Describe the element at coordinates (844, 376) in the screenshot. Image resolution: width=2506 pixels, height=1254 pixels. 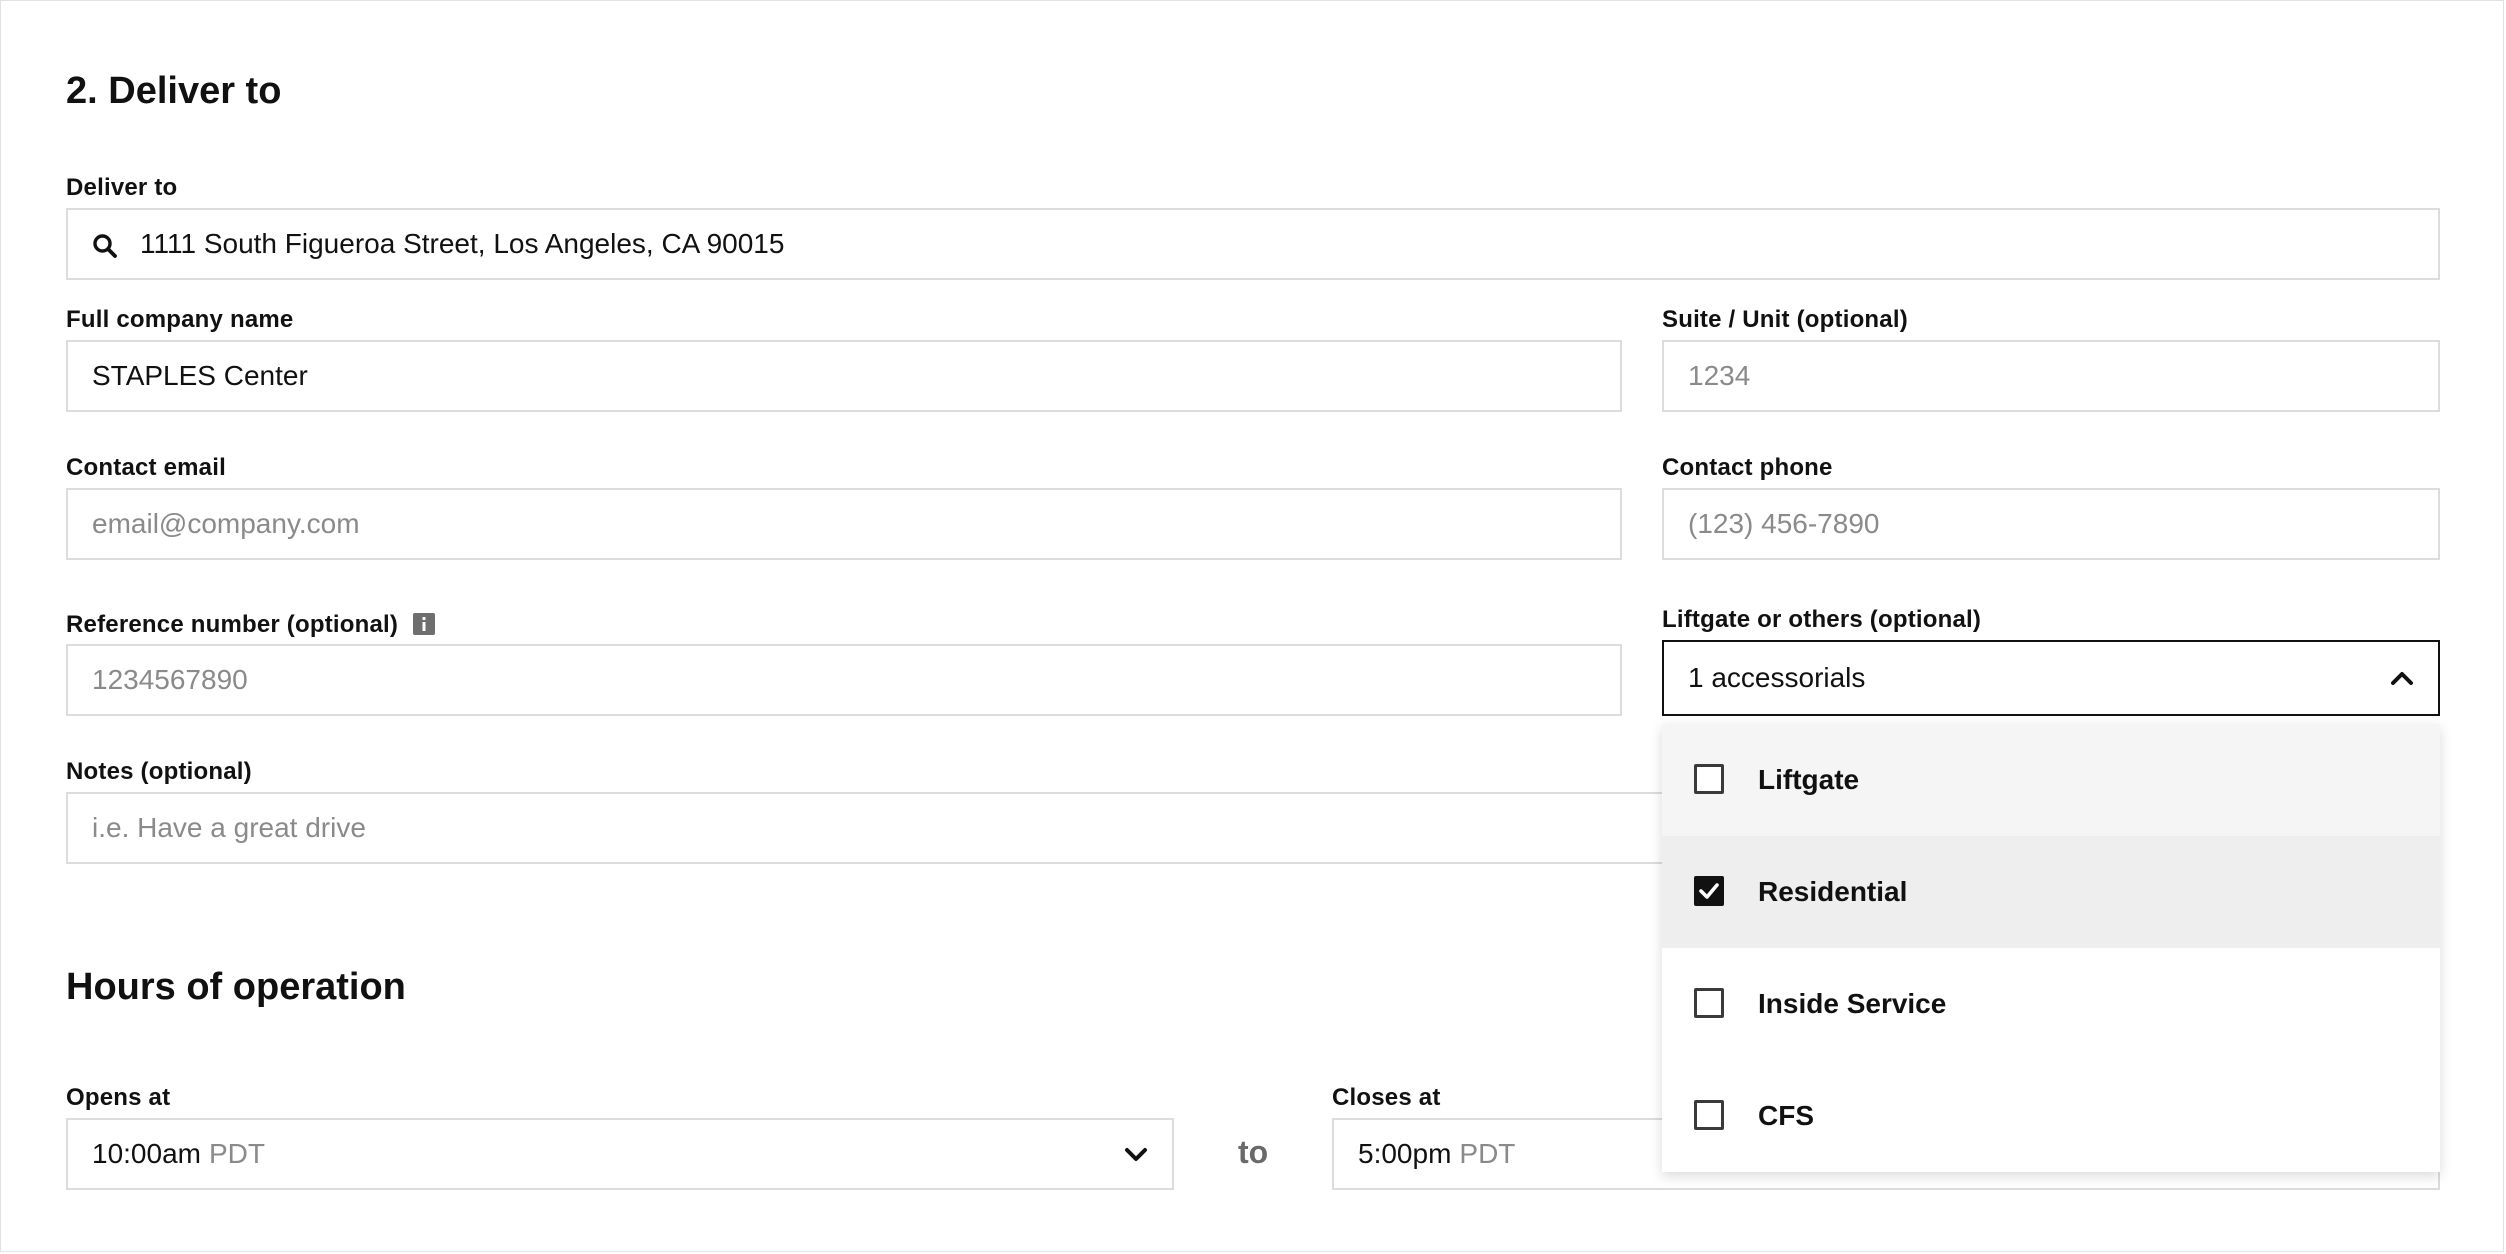
I see `company-name-input: STAPLES Center` at that location.